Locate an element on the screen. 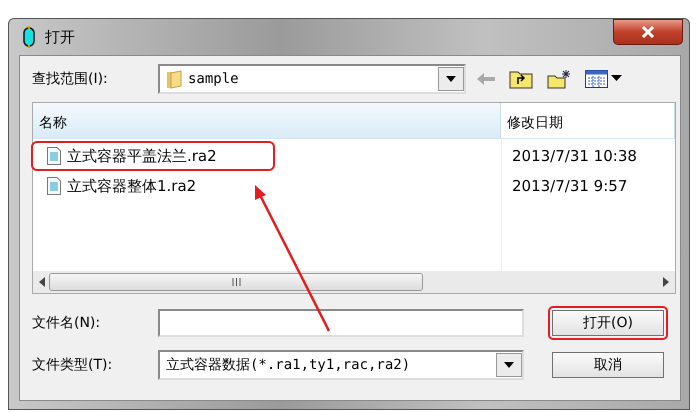 This screenshot has width=698, height=412. window-title: 打开 is located at coordinates (60, 37).